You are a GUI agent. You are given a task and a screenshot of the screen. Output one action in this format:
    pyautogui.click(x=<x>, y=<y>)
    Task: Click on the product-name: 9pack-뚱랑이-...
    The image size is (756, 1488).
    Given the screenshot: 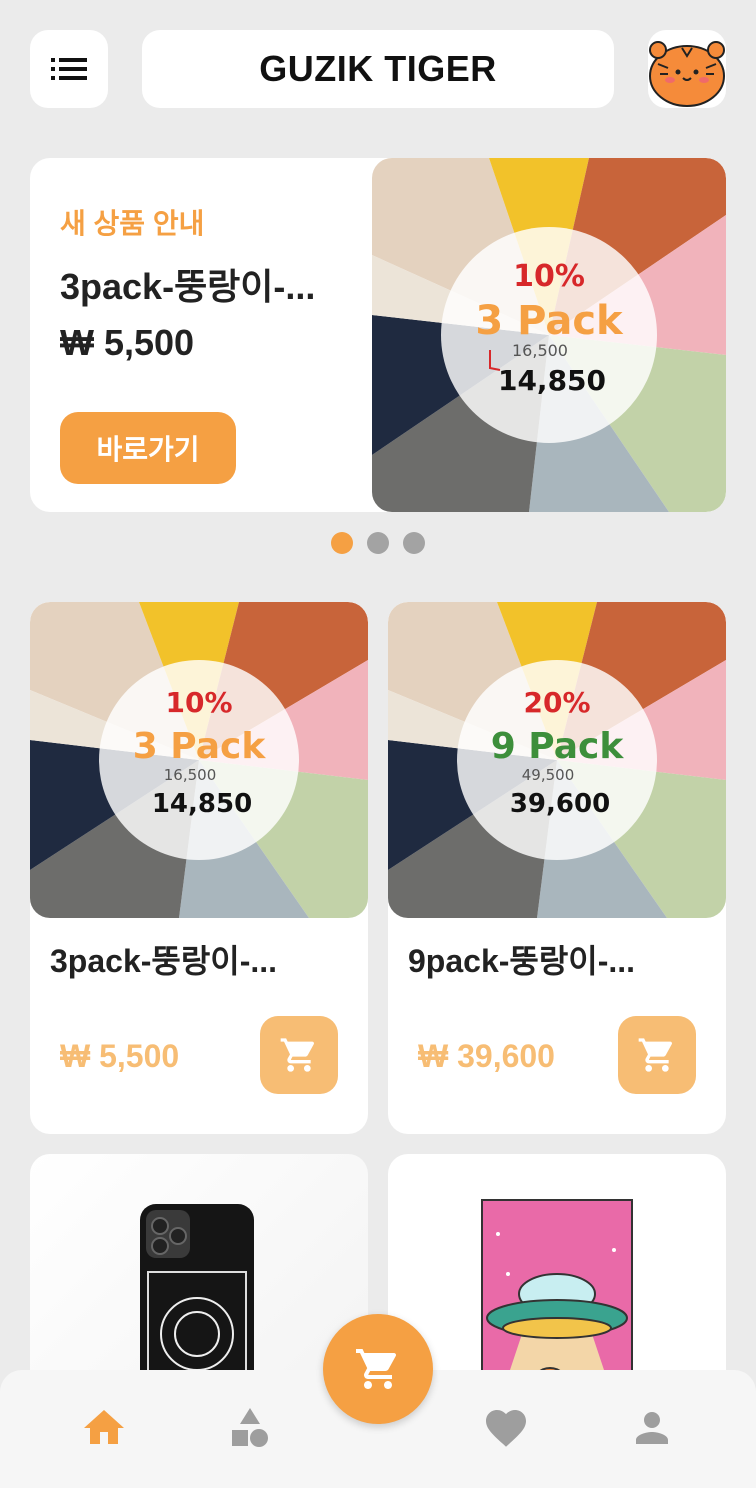 What is the action you would take?
    pyautogui.click(x=522, y=961)
    